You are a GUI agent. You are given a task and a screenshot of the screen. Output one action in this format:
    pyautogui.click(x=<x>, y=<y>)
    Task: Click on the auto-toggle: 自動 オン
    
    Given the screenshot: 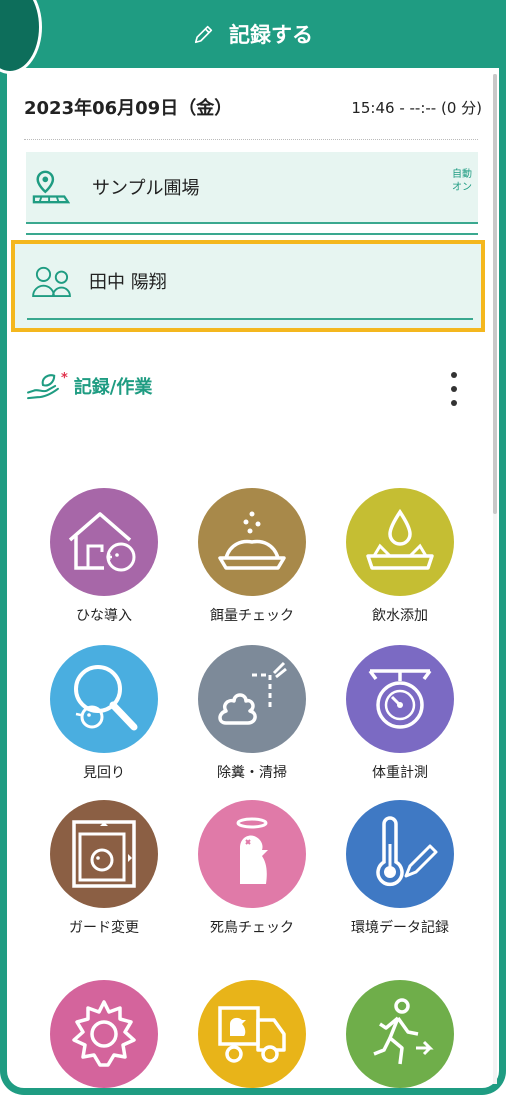 What is the action you would take?
    pyautogui.click(x=462, y=181)
    